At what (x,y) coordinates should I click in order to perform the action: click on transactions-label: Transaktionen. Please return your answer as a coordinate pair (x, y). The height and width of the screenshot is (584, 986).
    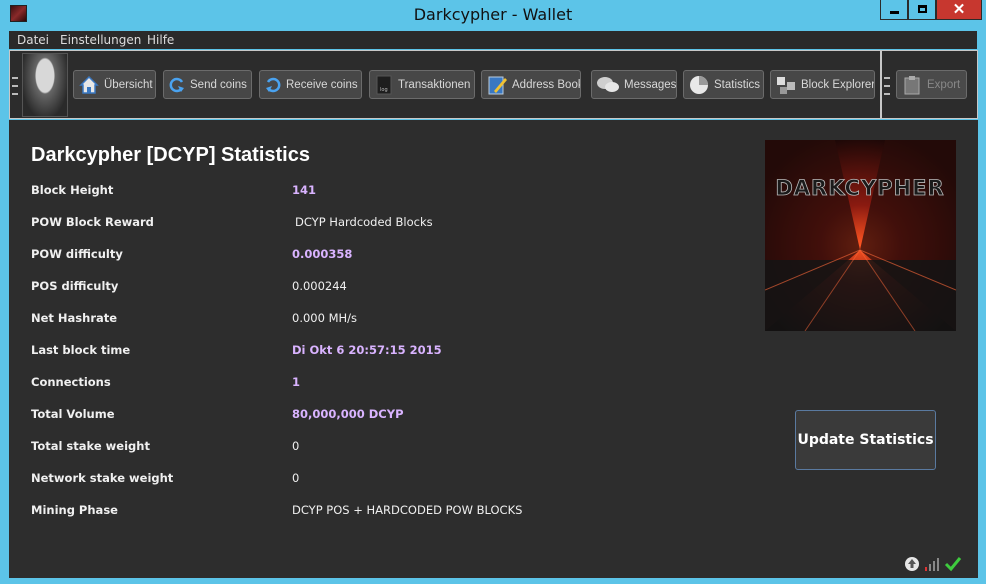
    Looking at the image, I should click on (434, 84).